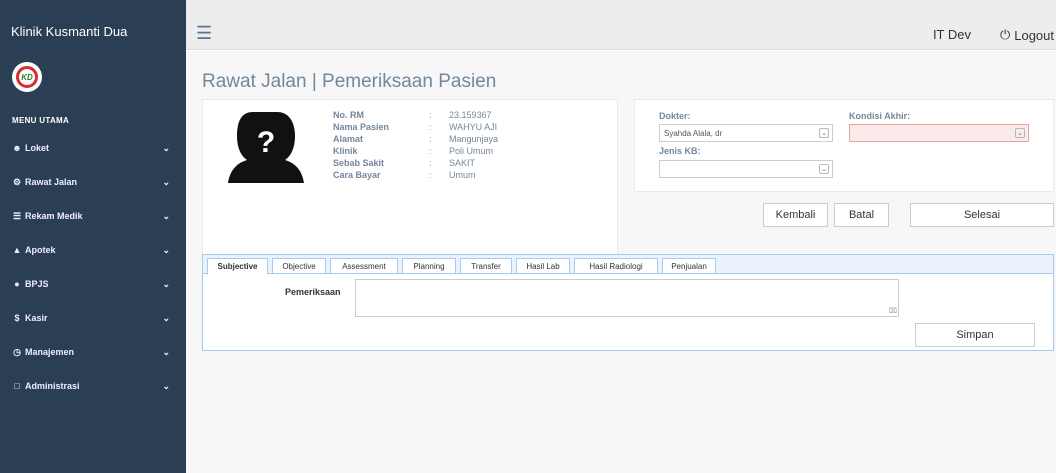  What do you see at coordinates (1005, 34) in the screenshot?
I see `power-icon: ⏻` at bounding box center [1005, 34].